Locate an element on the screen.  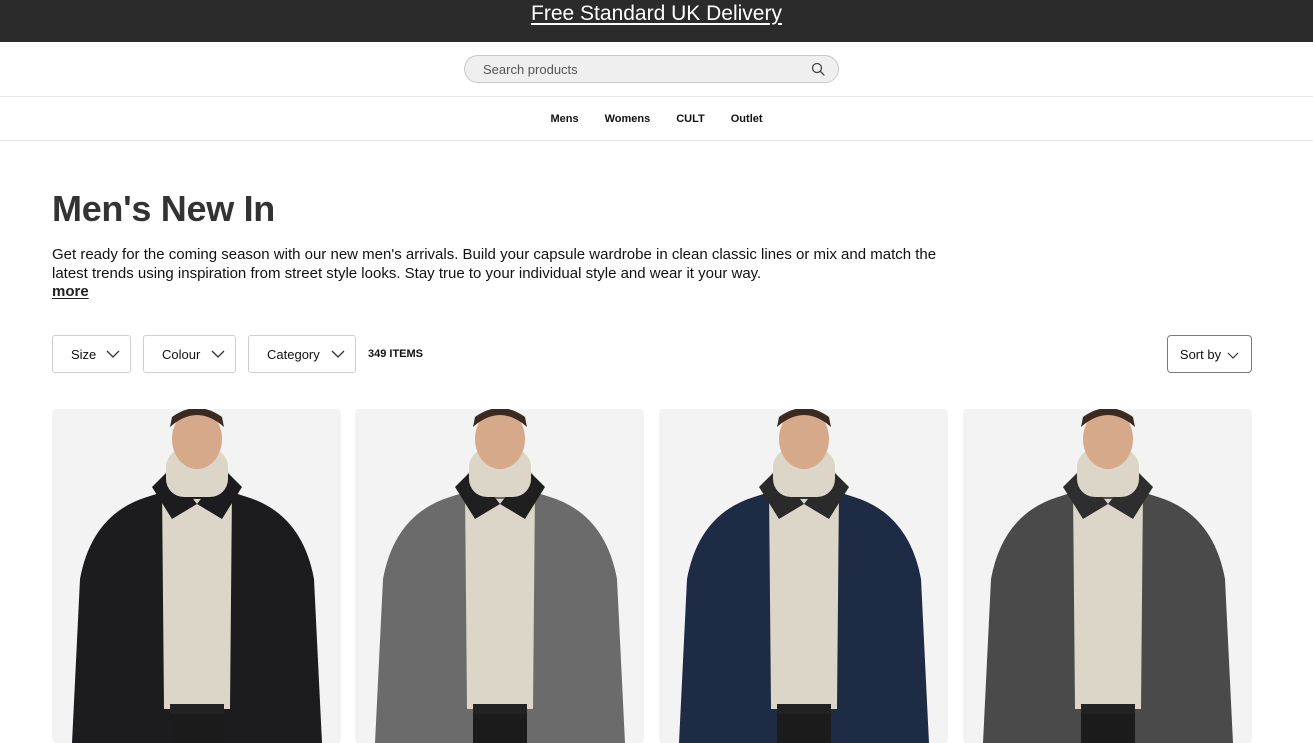
category-filter-label: Category is located at coordinates (293, 354).